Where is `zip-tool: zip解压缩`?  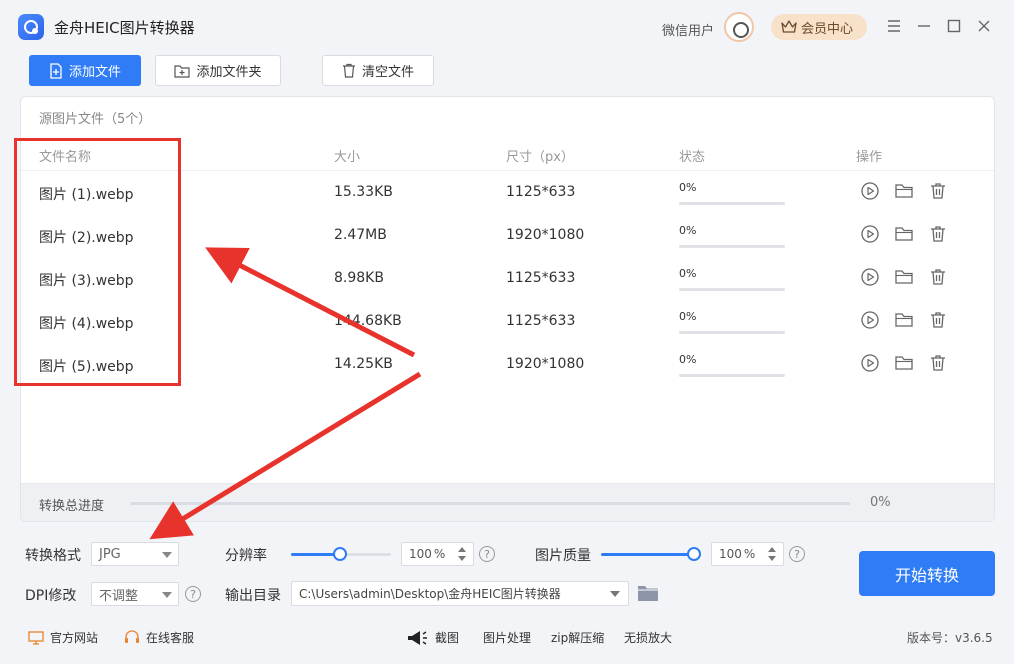 zip-tool: zip解压缩 is located at coordinates (577, 637).